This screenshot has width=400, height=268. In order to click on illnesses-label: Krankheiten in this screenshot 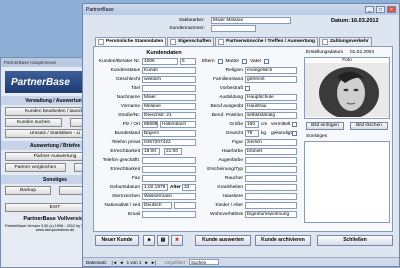, I will do `click(230, 187)`.